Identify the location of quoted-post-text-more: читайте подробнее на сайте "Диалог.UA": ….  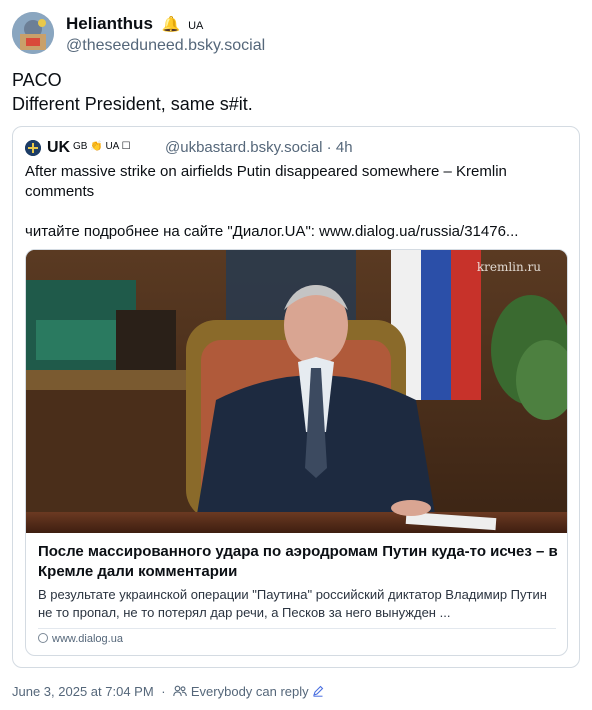
(272, 231).